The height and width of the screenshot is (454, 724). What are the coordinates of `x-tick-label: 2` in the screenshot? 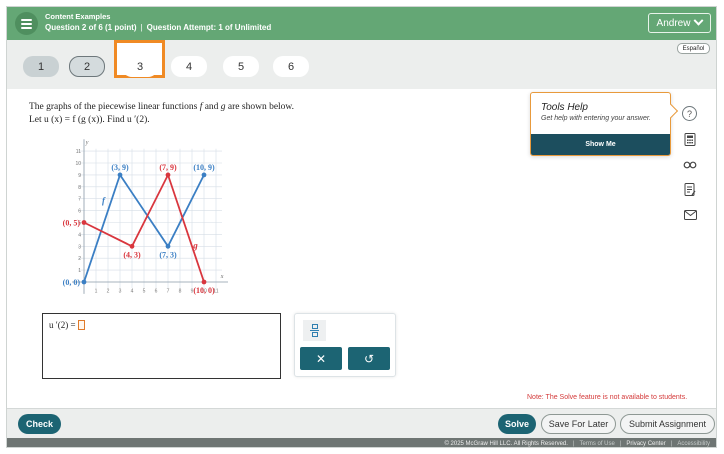 It's located at (108, 292).